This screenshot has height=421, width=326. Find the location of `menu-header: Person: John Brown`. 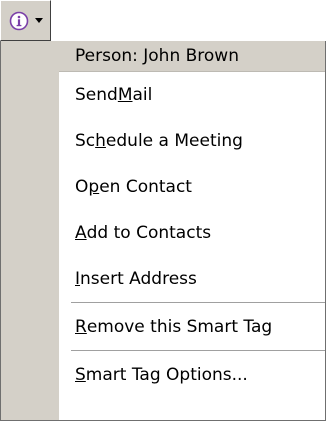

menu-header: Person: John Brown is located at coordinates (192, 56).